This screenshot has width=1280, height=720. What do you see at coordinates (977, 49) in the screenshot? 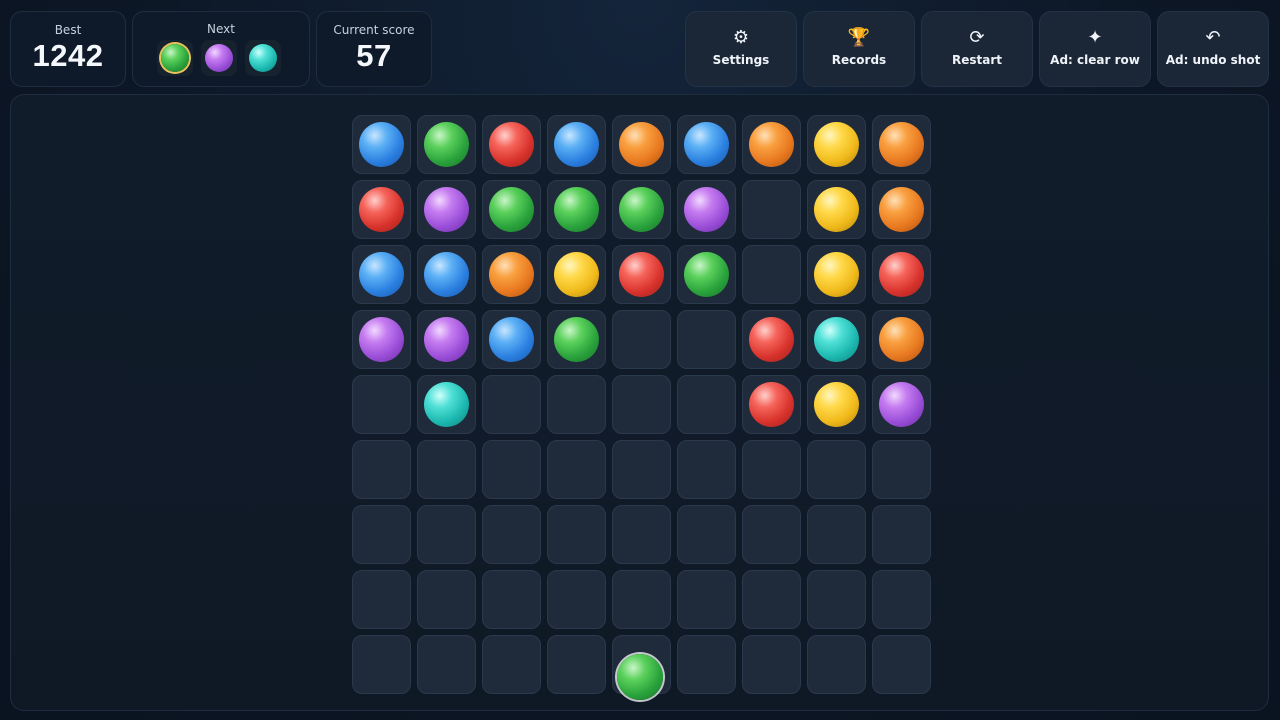
I see `restart-button: ⟳ Restart` at bounding box center [977, 49].